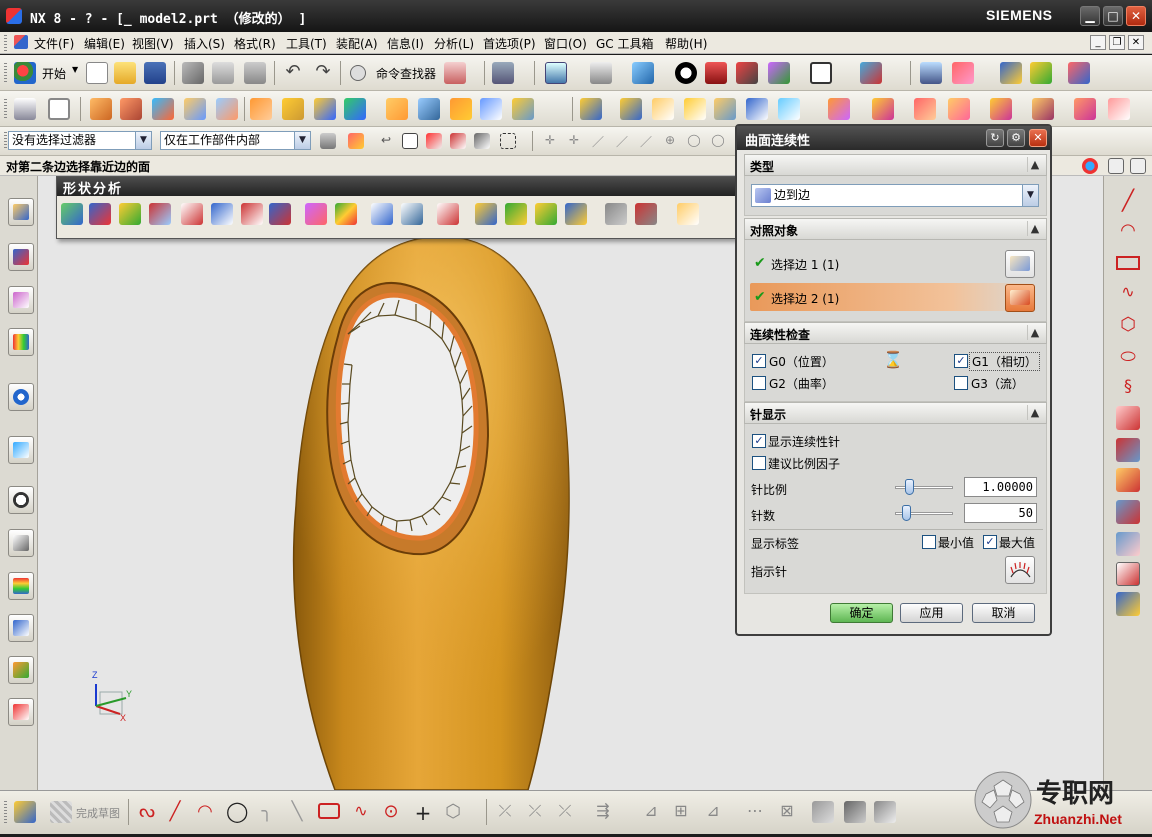  What do you see at coordinates (1128, 544) in the screenshot?
I see `section-curve-icon` at bounding box center [1128, 544].